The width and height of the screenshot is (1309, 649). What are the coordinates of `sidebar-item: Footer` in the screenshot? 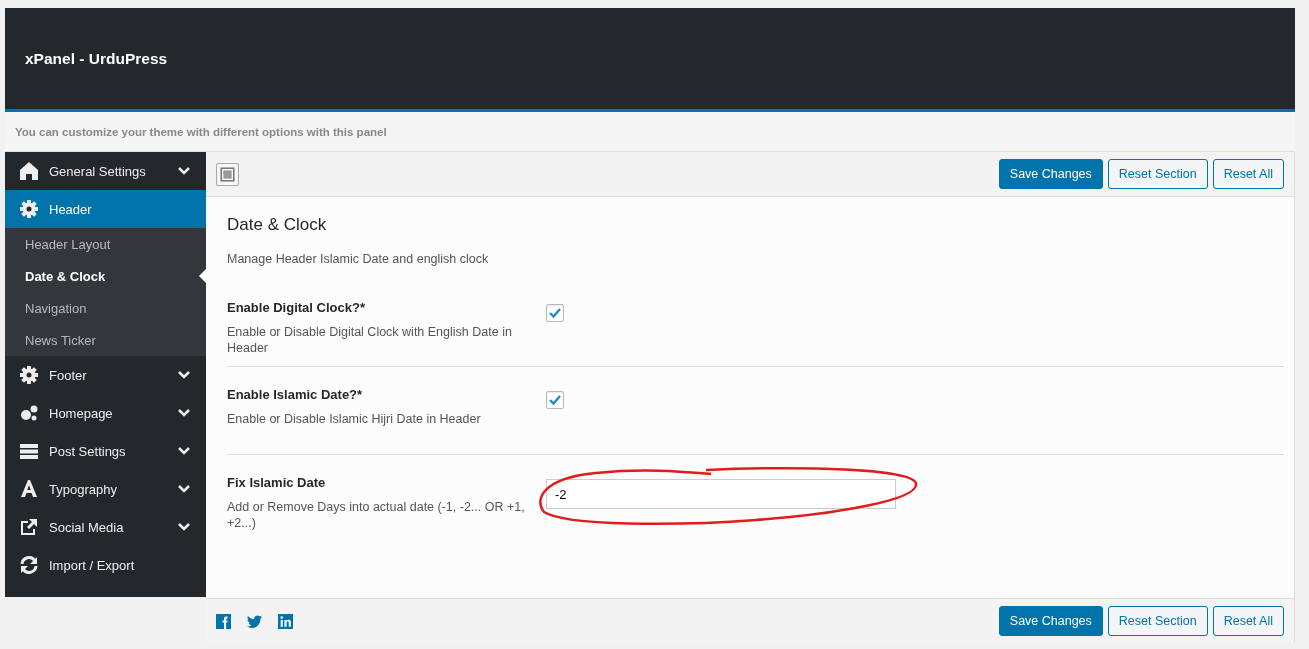 It's located at (105, 375).